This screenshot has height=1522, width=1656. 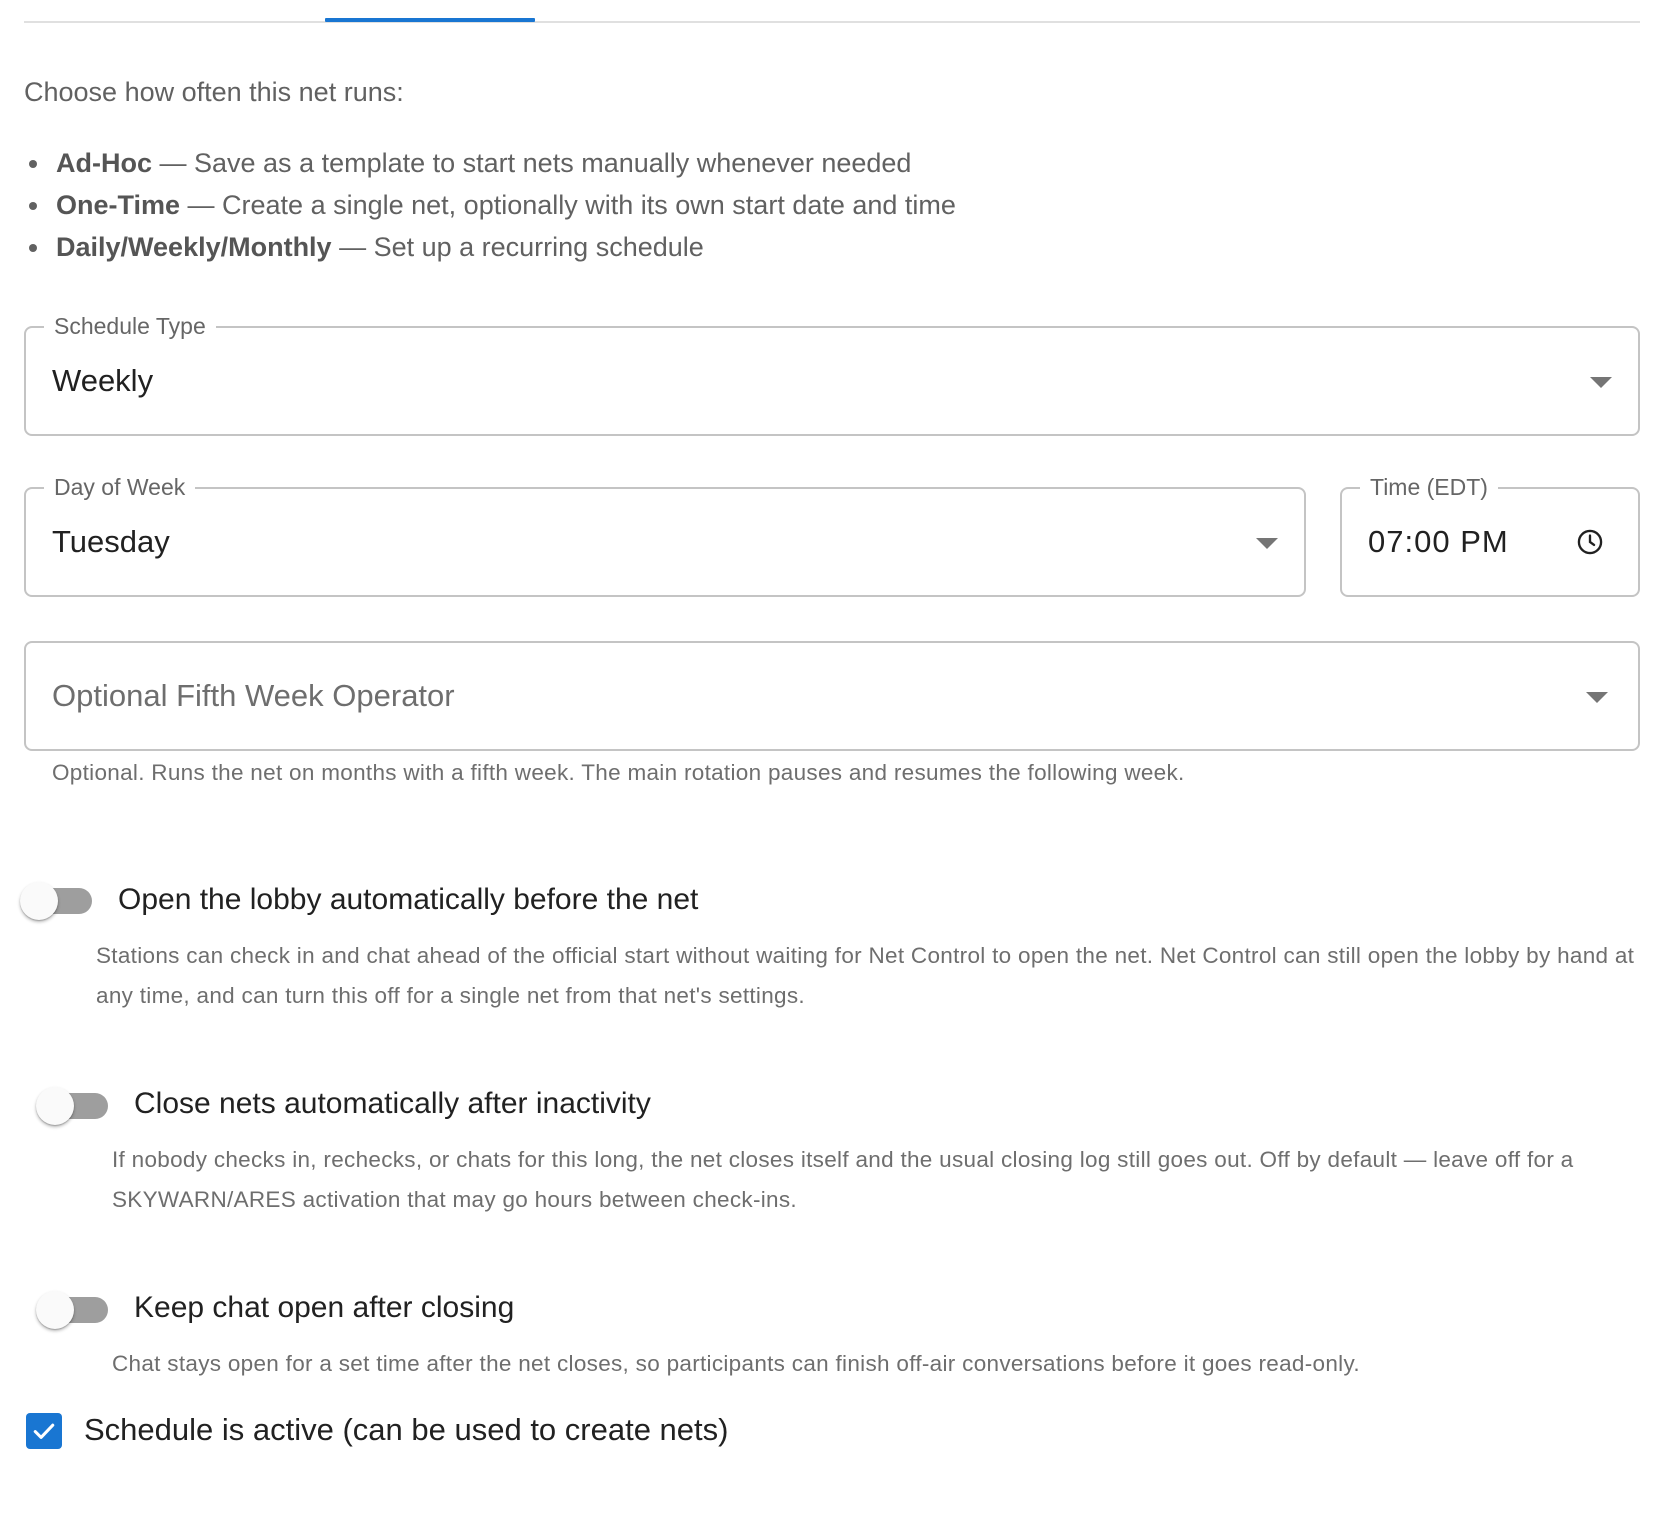 I want to click on schedule-active-checkbox, so click(x=44, y=1431).